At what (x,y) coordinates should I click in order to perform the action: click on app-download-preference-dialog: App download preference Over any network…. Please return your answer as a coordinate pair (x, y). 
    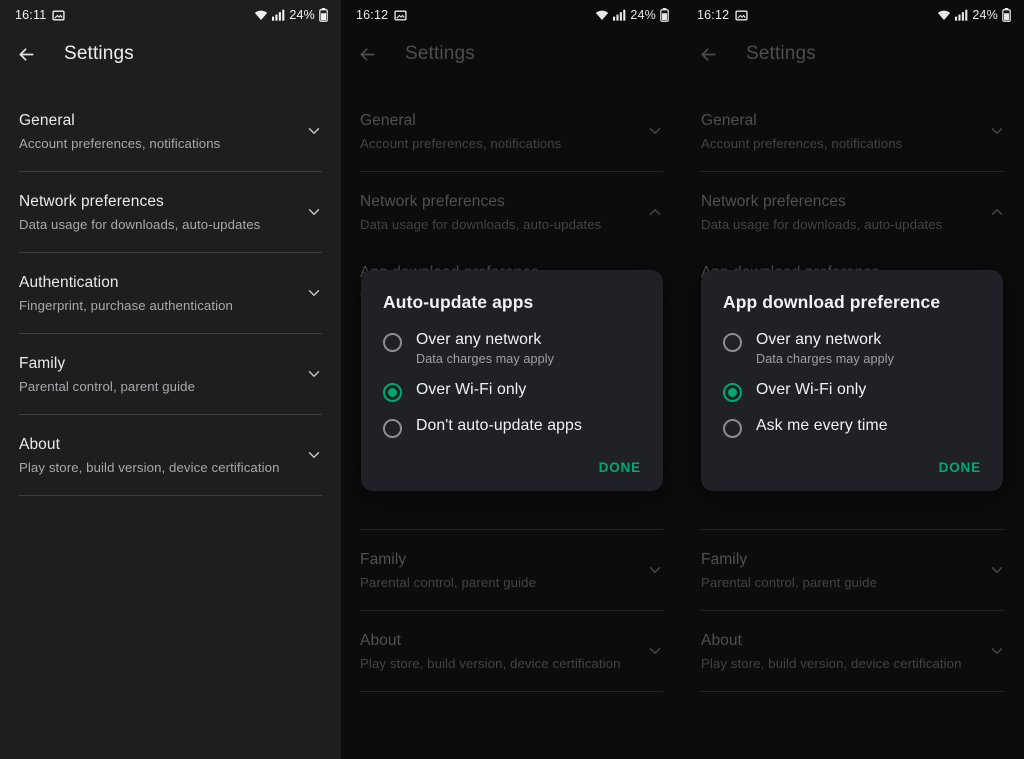
    Looking at the image, I should click on (852, 380).